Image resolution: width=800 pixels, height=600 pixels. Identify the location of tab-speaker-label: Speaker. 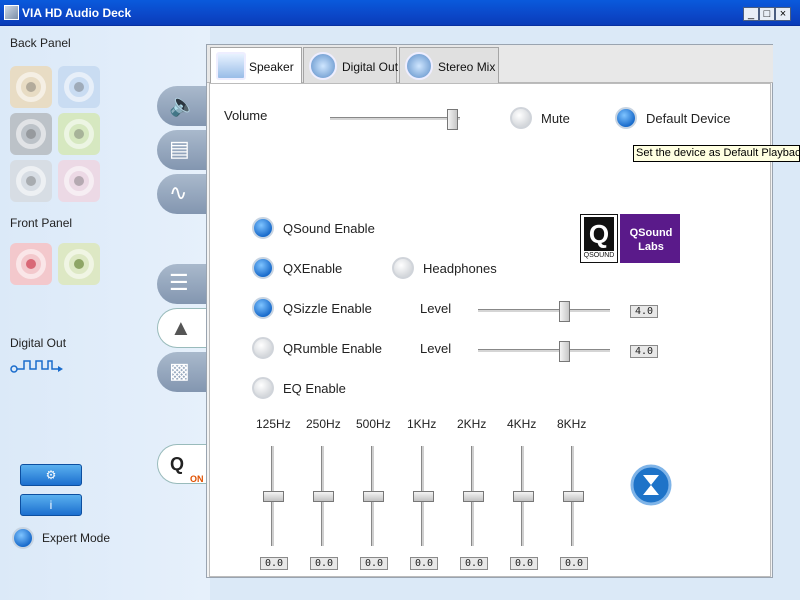
(271, 67).